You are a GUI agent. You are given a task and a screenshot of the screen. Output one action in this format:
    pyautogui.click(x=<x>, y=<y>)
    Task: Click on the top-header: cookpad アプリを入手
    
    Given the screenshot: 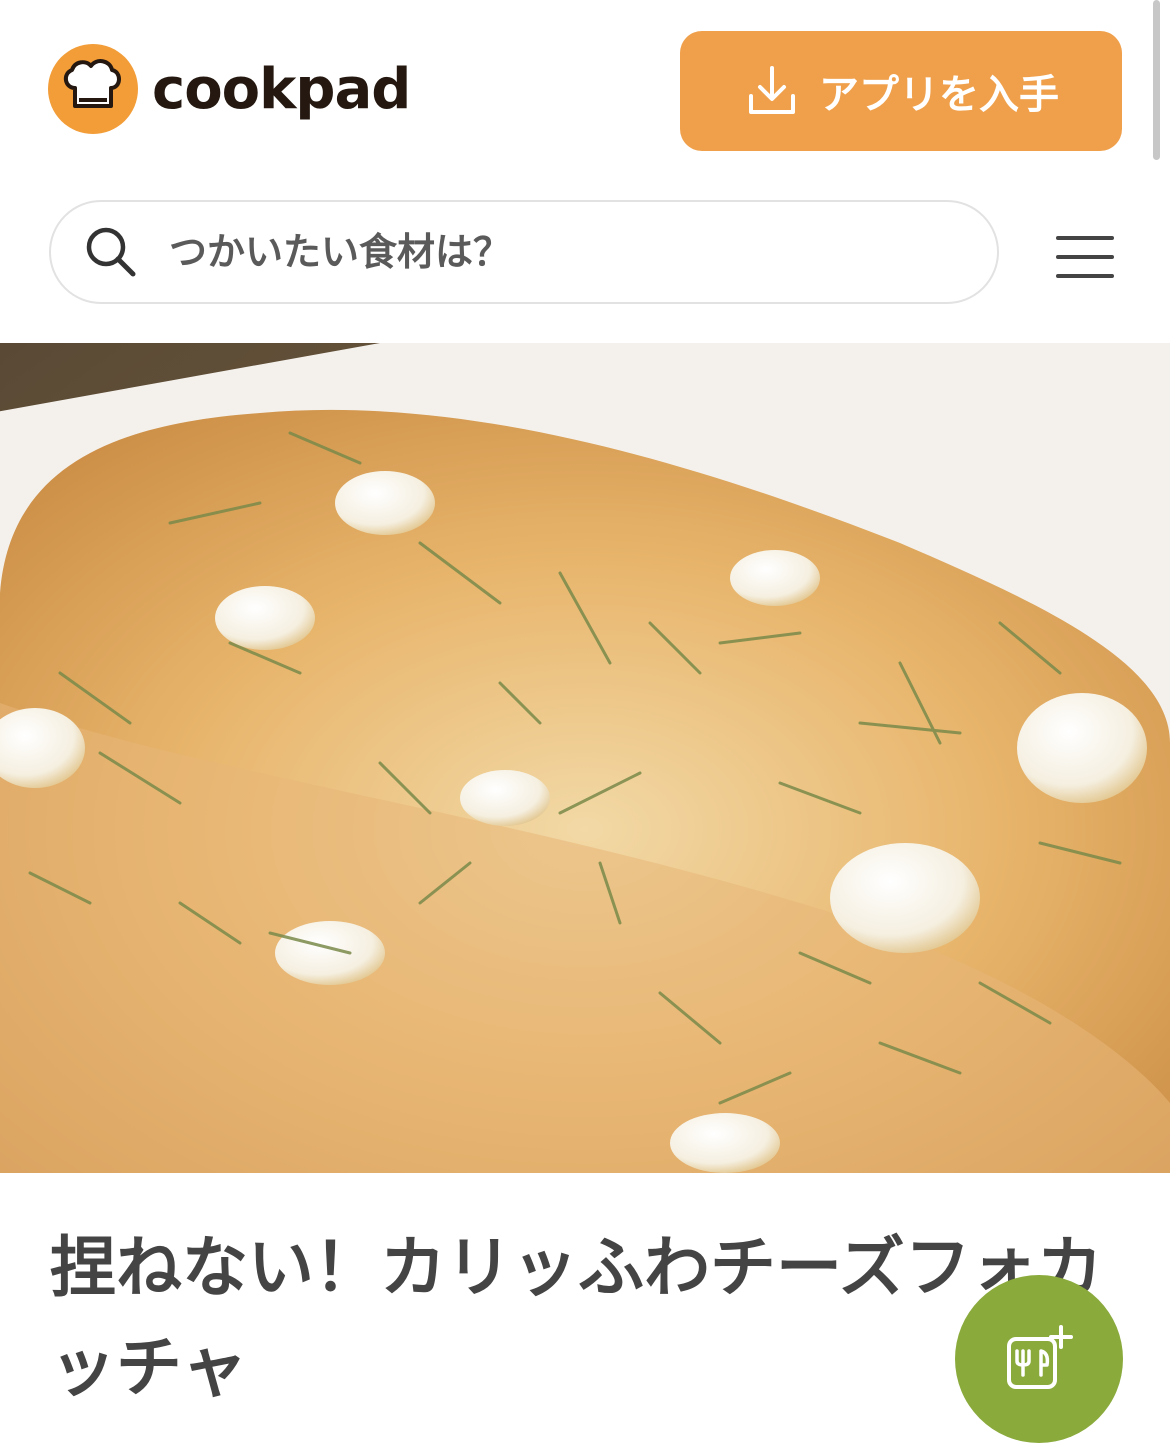 What is the action you would take?
    pyautogui.click(x=585, y=90)
    